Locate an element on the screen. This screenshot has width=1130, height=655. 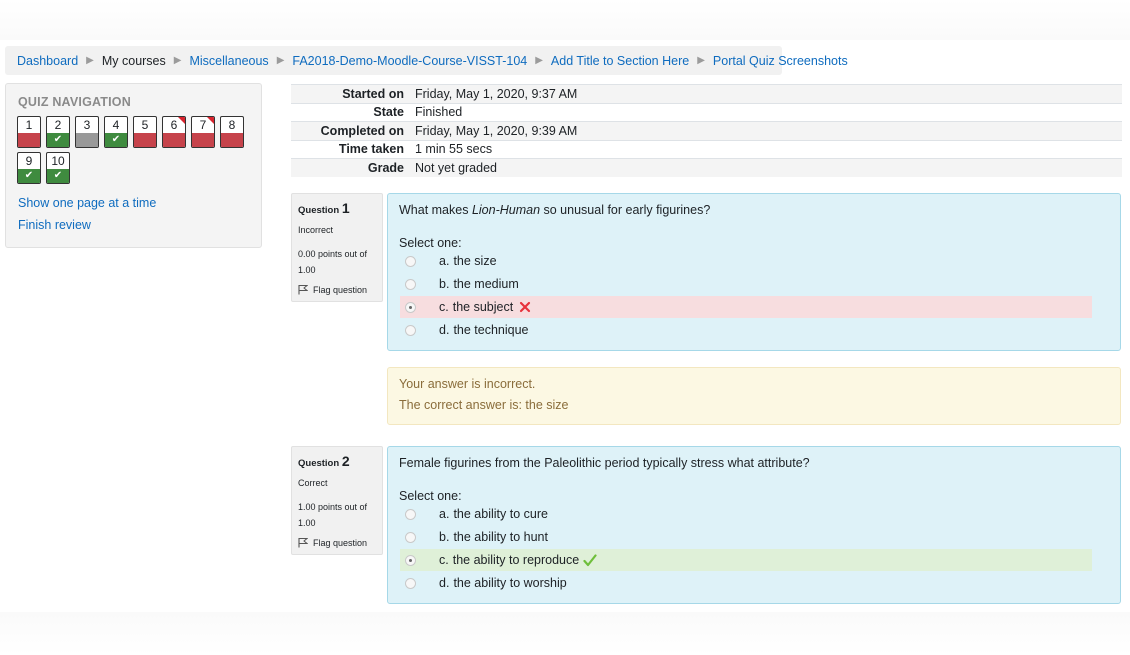
question-number-value: 2 is located at coordinates (345, 461).